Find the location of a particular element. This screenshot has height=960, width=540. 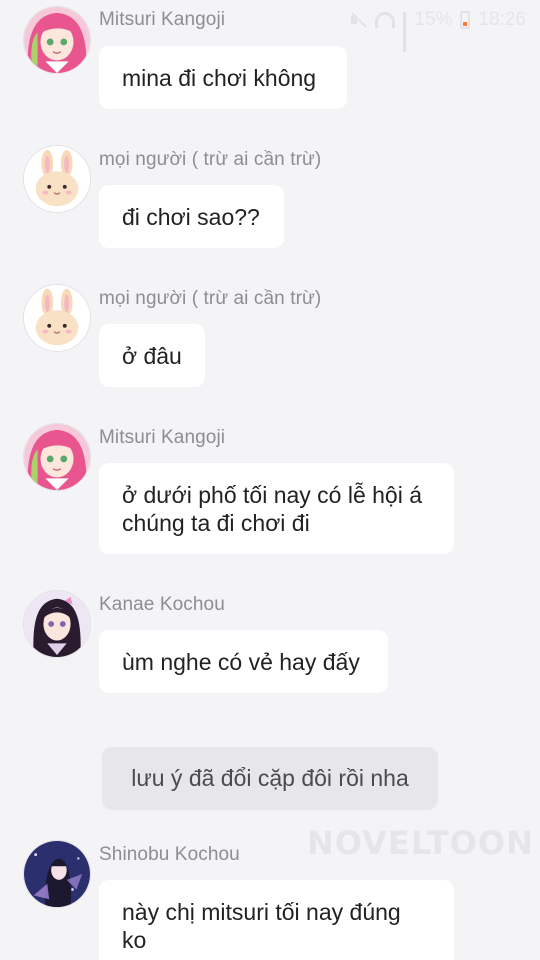

status-bar: 15% 18:26 is located at coordinates (437, 29).